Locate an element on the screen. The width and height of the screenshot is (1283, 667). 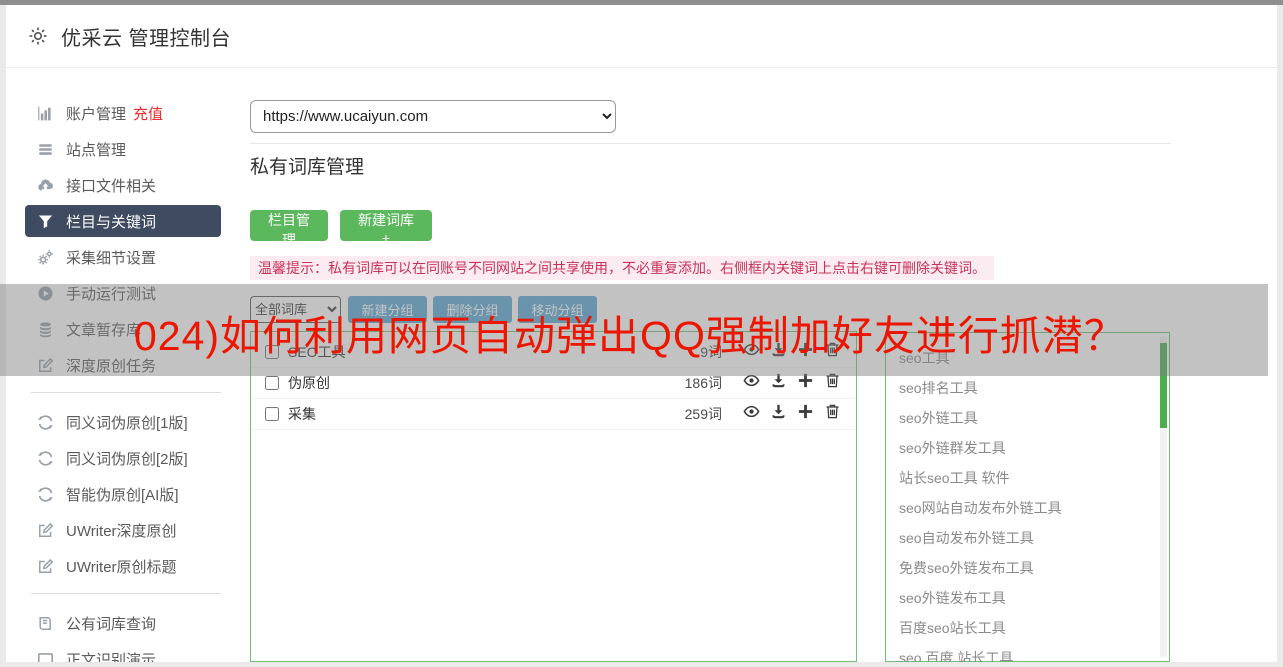
sidebar-item: 栏目与关键词 is located at coordinates (123, 221).